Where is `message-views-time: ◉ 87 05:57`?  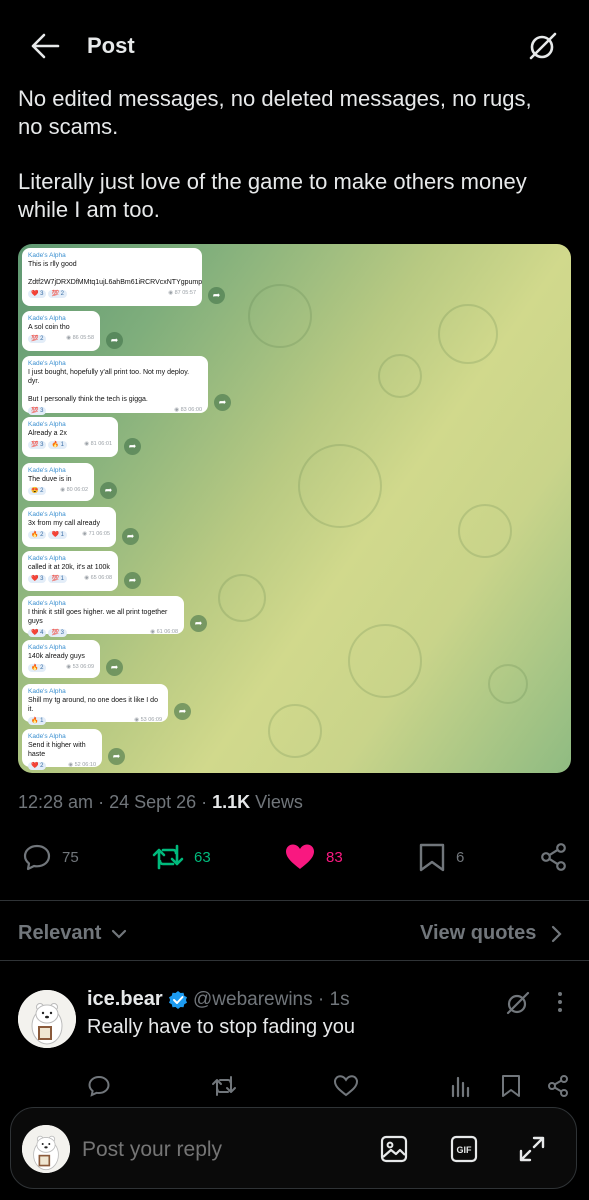
message-views-time: ◉ 87 05:57 is located at coordinates (182, 293).